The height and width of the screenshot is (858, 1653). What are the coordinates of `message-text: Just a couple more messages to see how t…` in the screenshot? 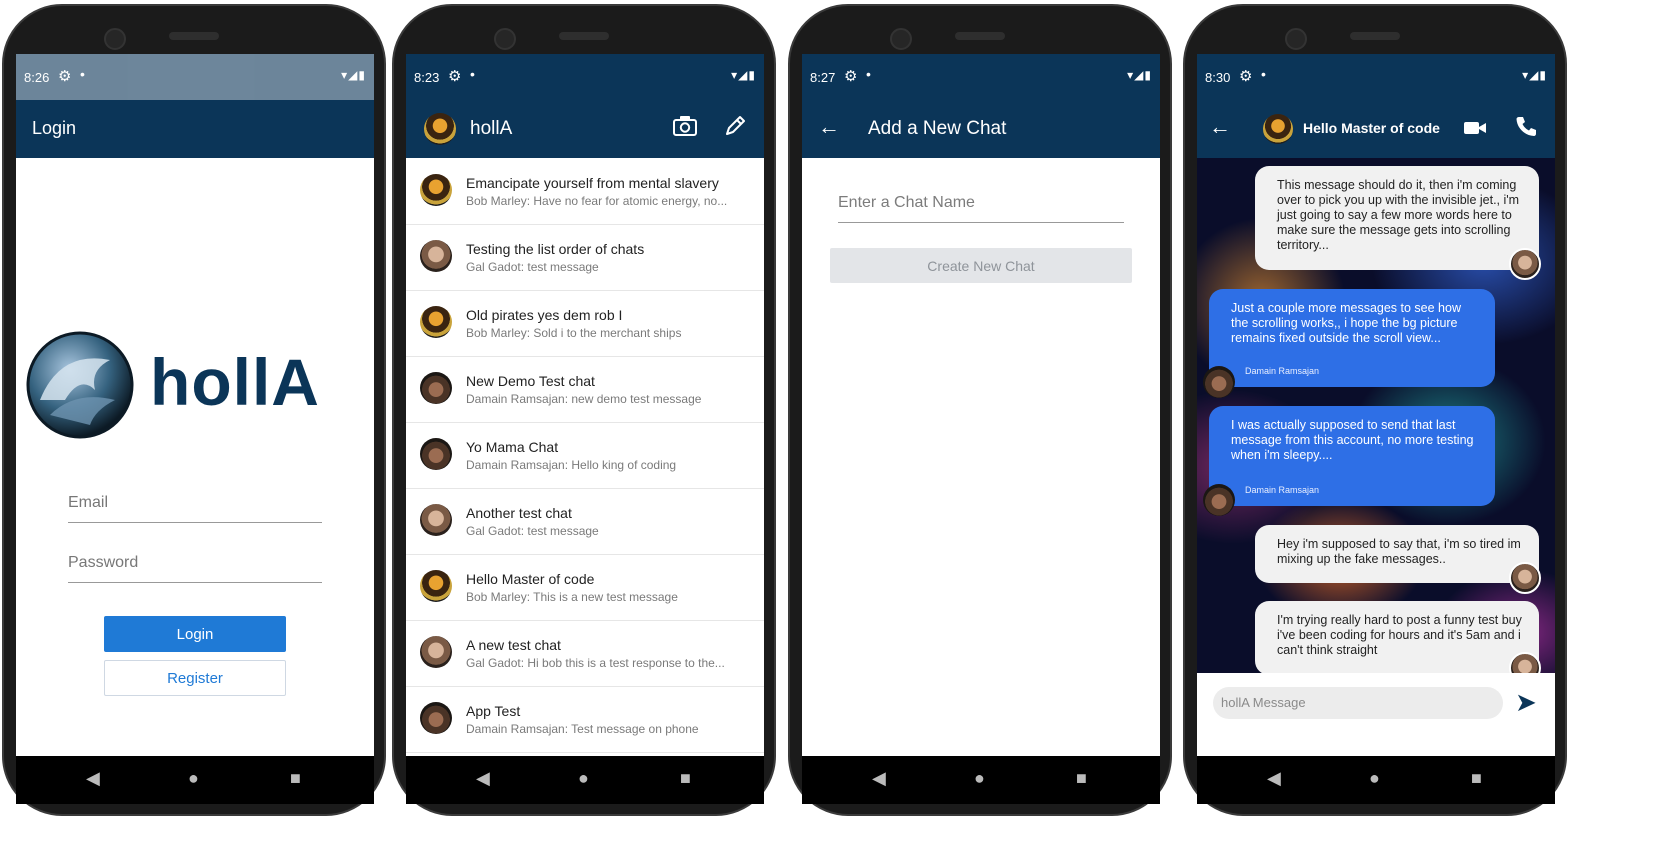 It's located at (1346, 323).